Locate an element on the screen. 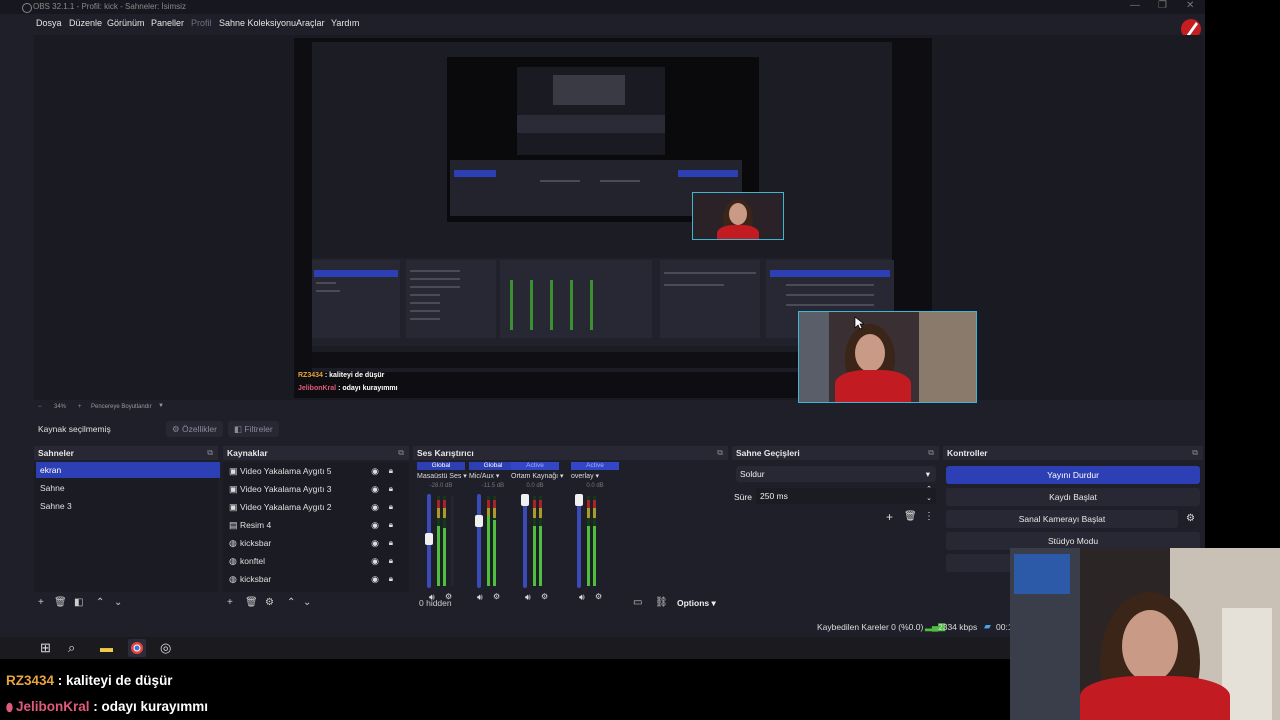  maximize-button: ❐ is located at coordinates (1162, 5).